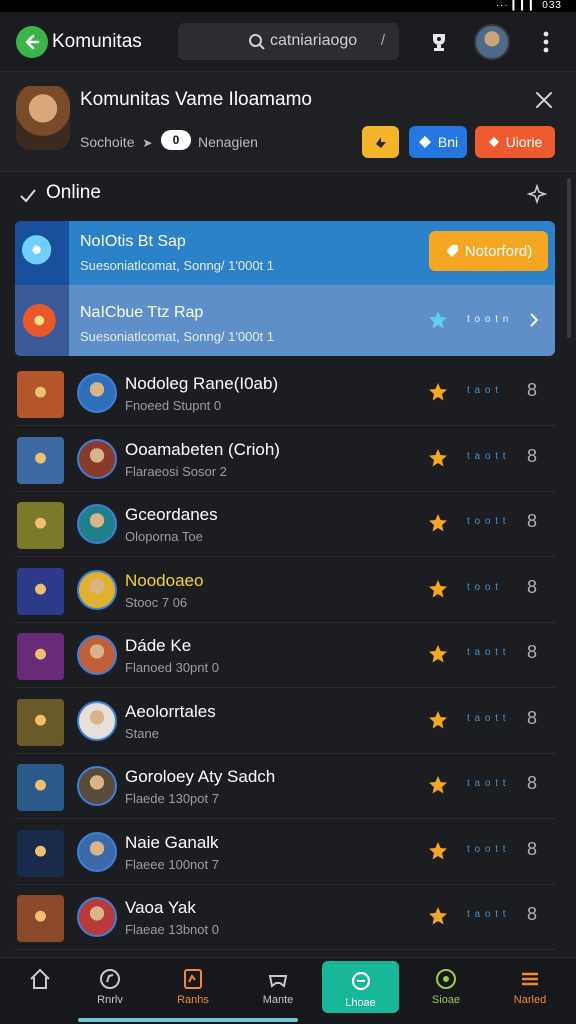 This screenshot has height=1024, width=576. I want to click on list-item: Gceordanes Oloporna Toe t o o t t 8, so click(285, 524).